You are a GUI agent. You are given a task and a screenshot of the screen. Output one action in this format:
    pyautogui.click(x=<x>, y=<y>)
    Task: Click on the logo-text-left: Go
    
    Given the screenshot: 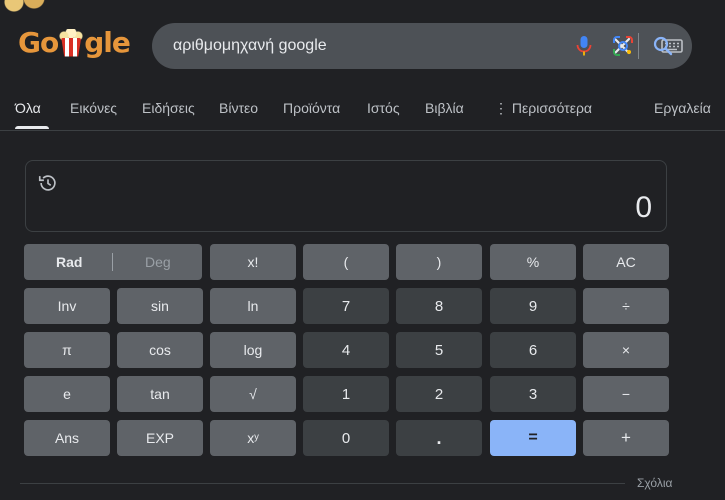 What is the action you would take?
    pyautogui.click(x=38, y=42)
    